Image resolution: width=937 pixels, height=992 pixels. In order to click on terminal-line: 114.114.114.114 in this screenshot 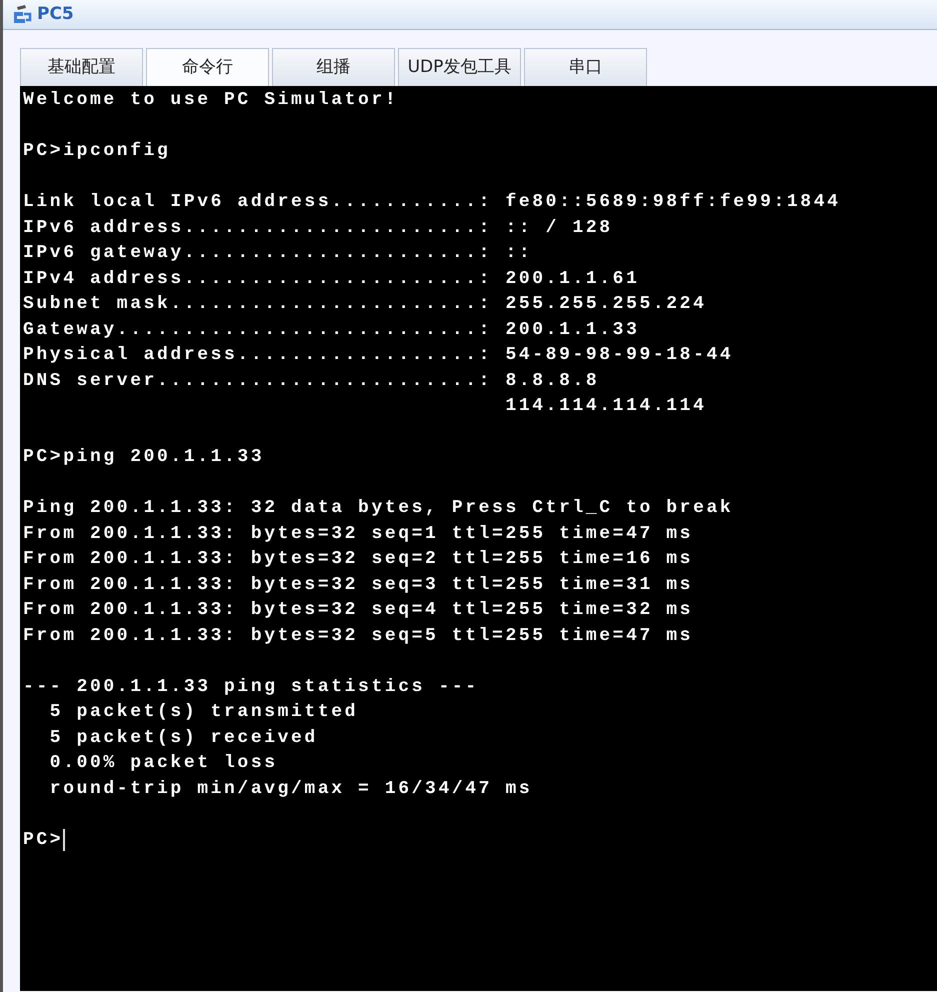, I will do `click(606, 406)`.